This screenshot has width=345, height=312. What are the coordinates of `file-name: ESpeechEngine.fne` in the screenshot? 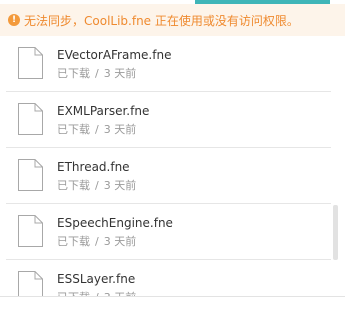 It's located at (115, 223).